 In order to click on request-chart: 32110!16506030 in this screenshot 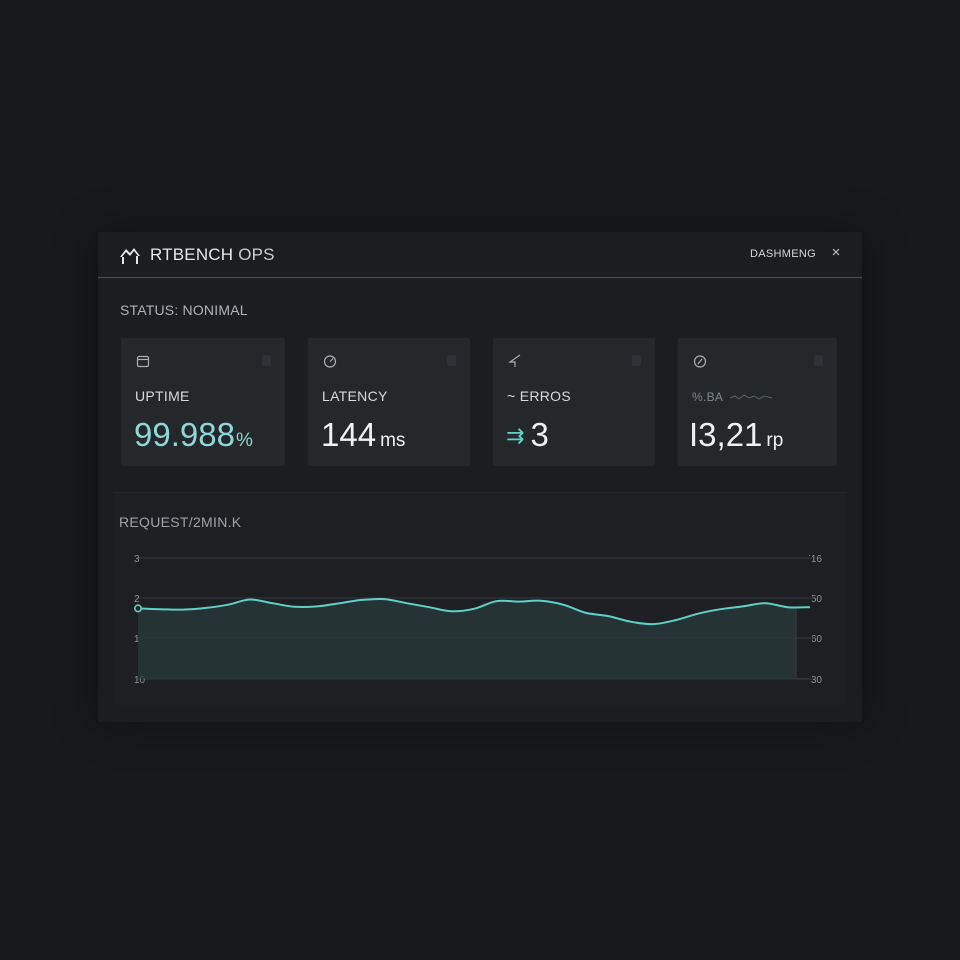, I will do `click(478, 620)`.